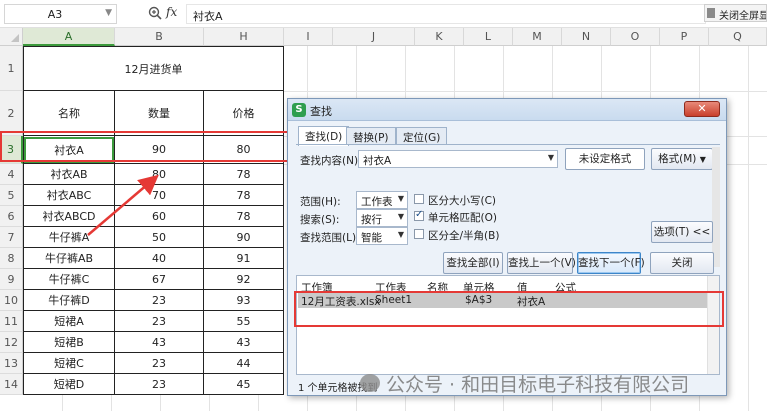 This screenshot has width=767, height=411. I want to click on column-header-b: B, so click(159, 37).